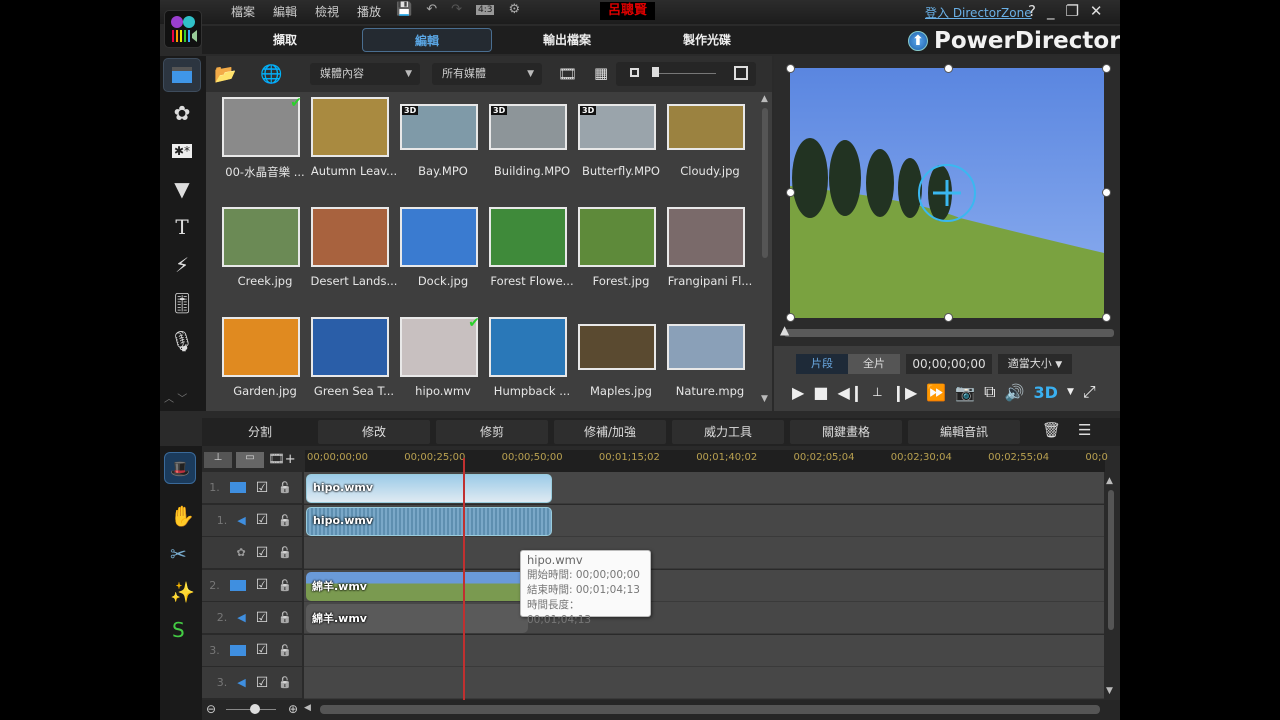 The width and height of the screenshot is (1280, 720). I want to click on undock-preview-icon: ⤢, so click(1089, 392).